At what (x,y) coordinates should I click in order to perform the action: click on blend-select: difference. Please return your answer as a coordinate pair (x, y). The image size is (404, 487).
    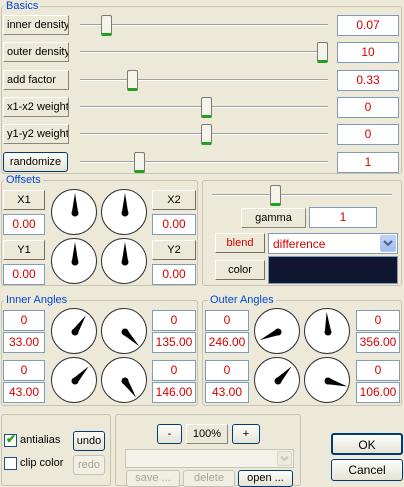
    Looking at the image, I should click on (333, 243).